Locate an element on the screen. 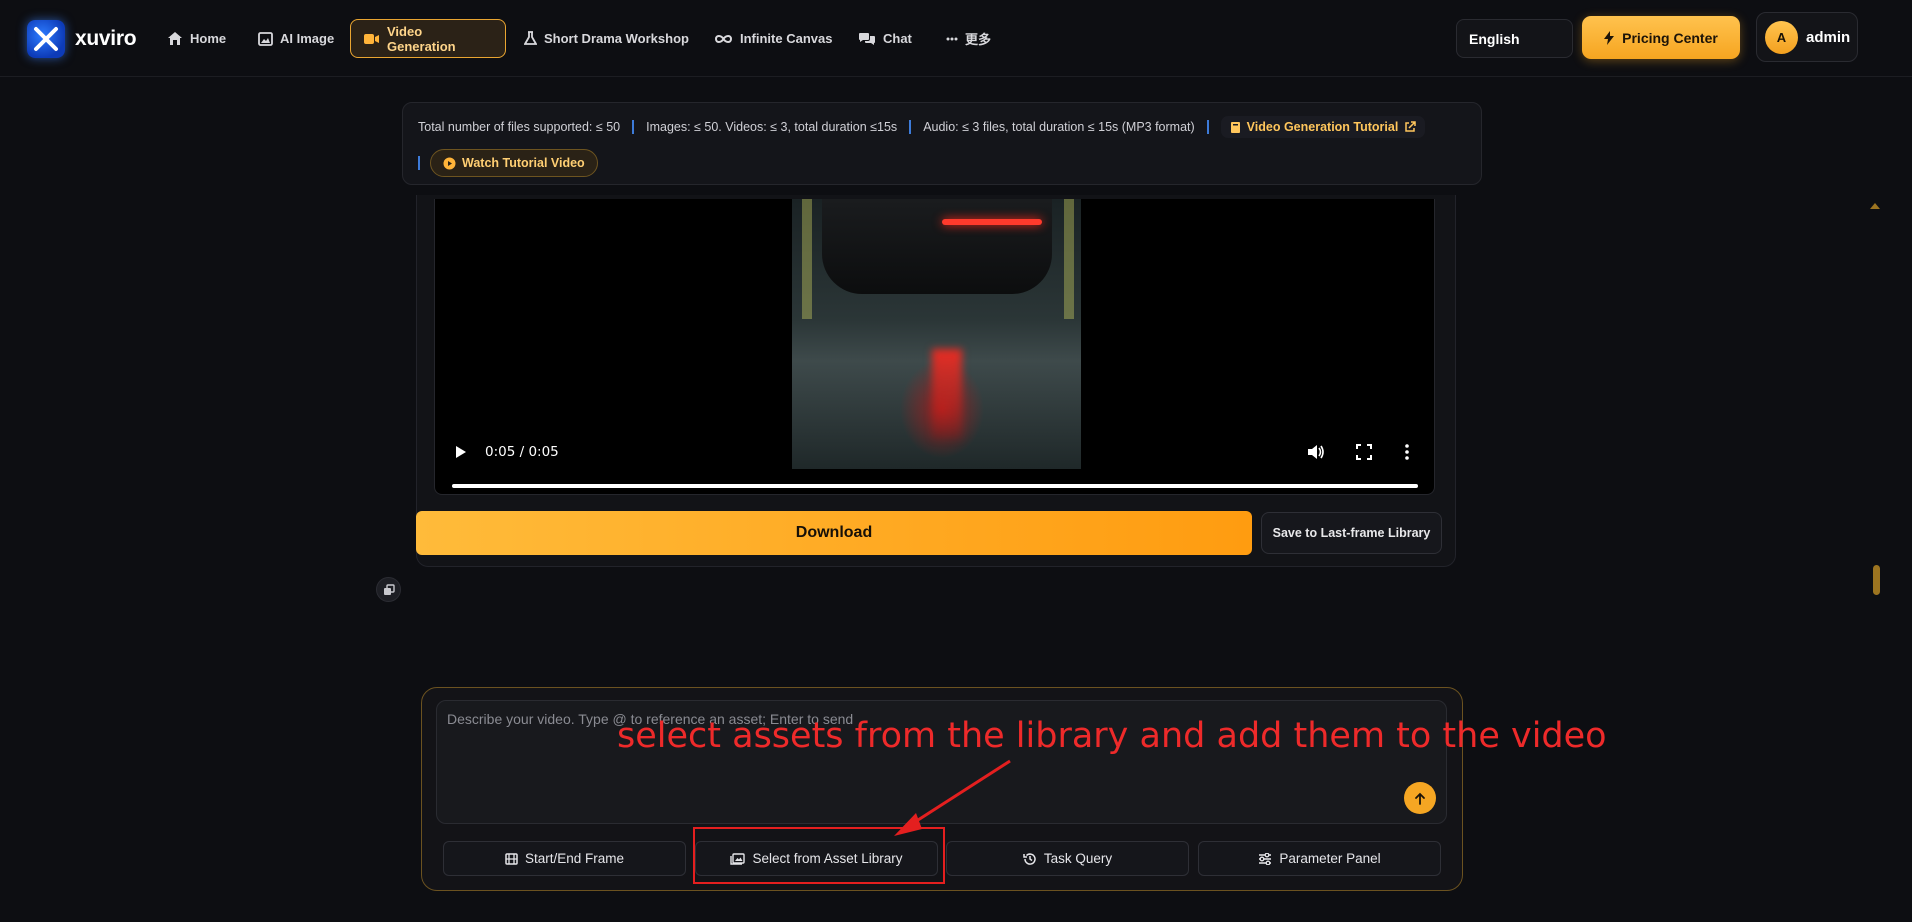  video-tutorial-link: Video Generation Tutorial is located at coordinates (1323, 127).